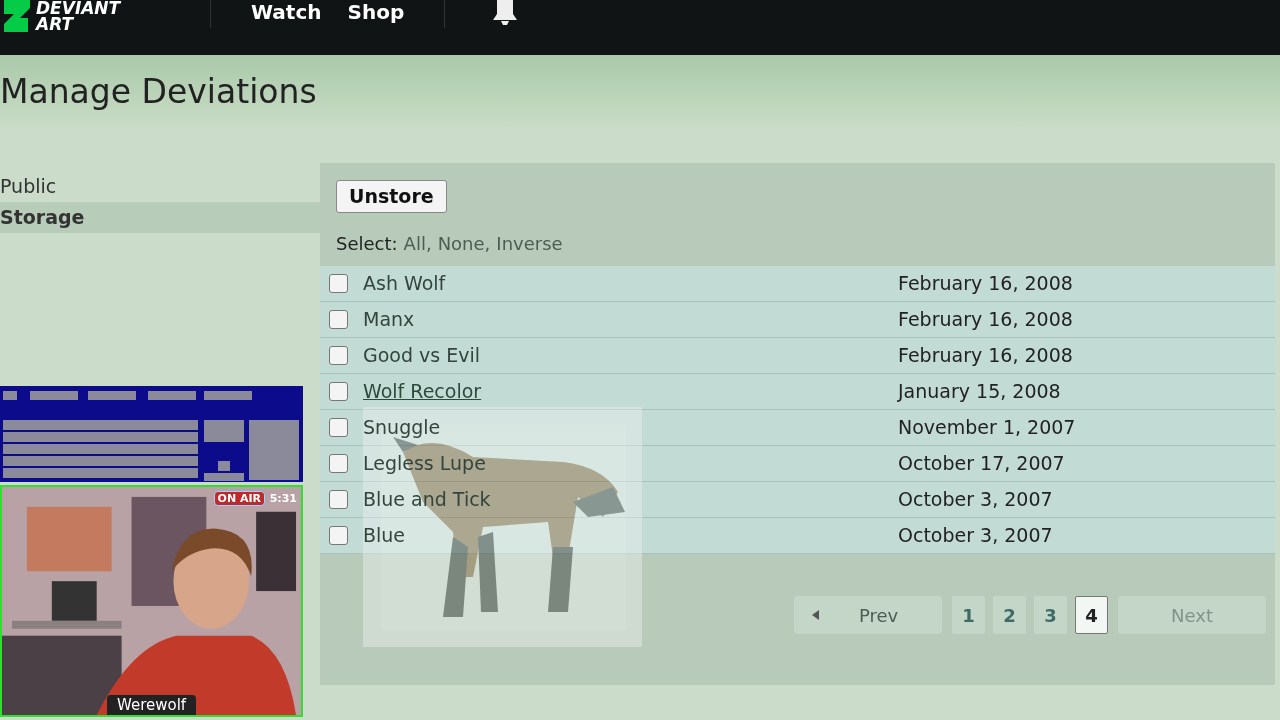  What do you see at coordinates (391, 196) in the screenshot?
I see `unstore-button: Unstore` at bounding box center [391, 196].